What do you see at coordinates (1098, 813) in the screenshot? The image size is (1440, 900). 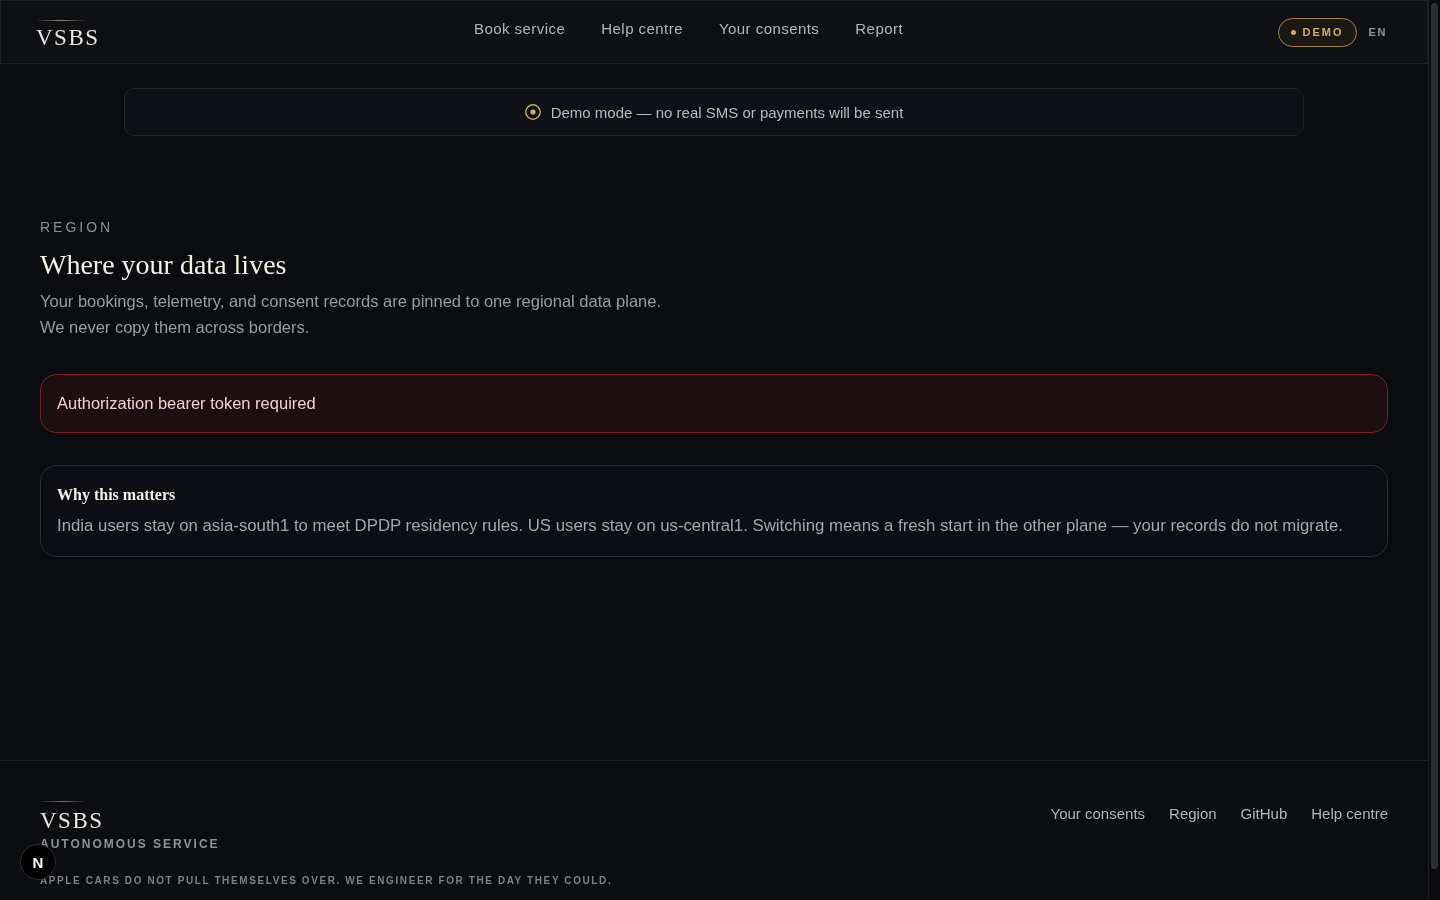 I see `footer-link: Your consents` at bounding box center [1098, 813].